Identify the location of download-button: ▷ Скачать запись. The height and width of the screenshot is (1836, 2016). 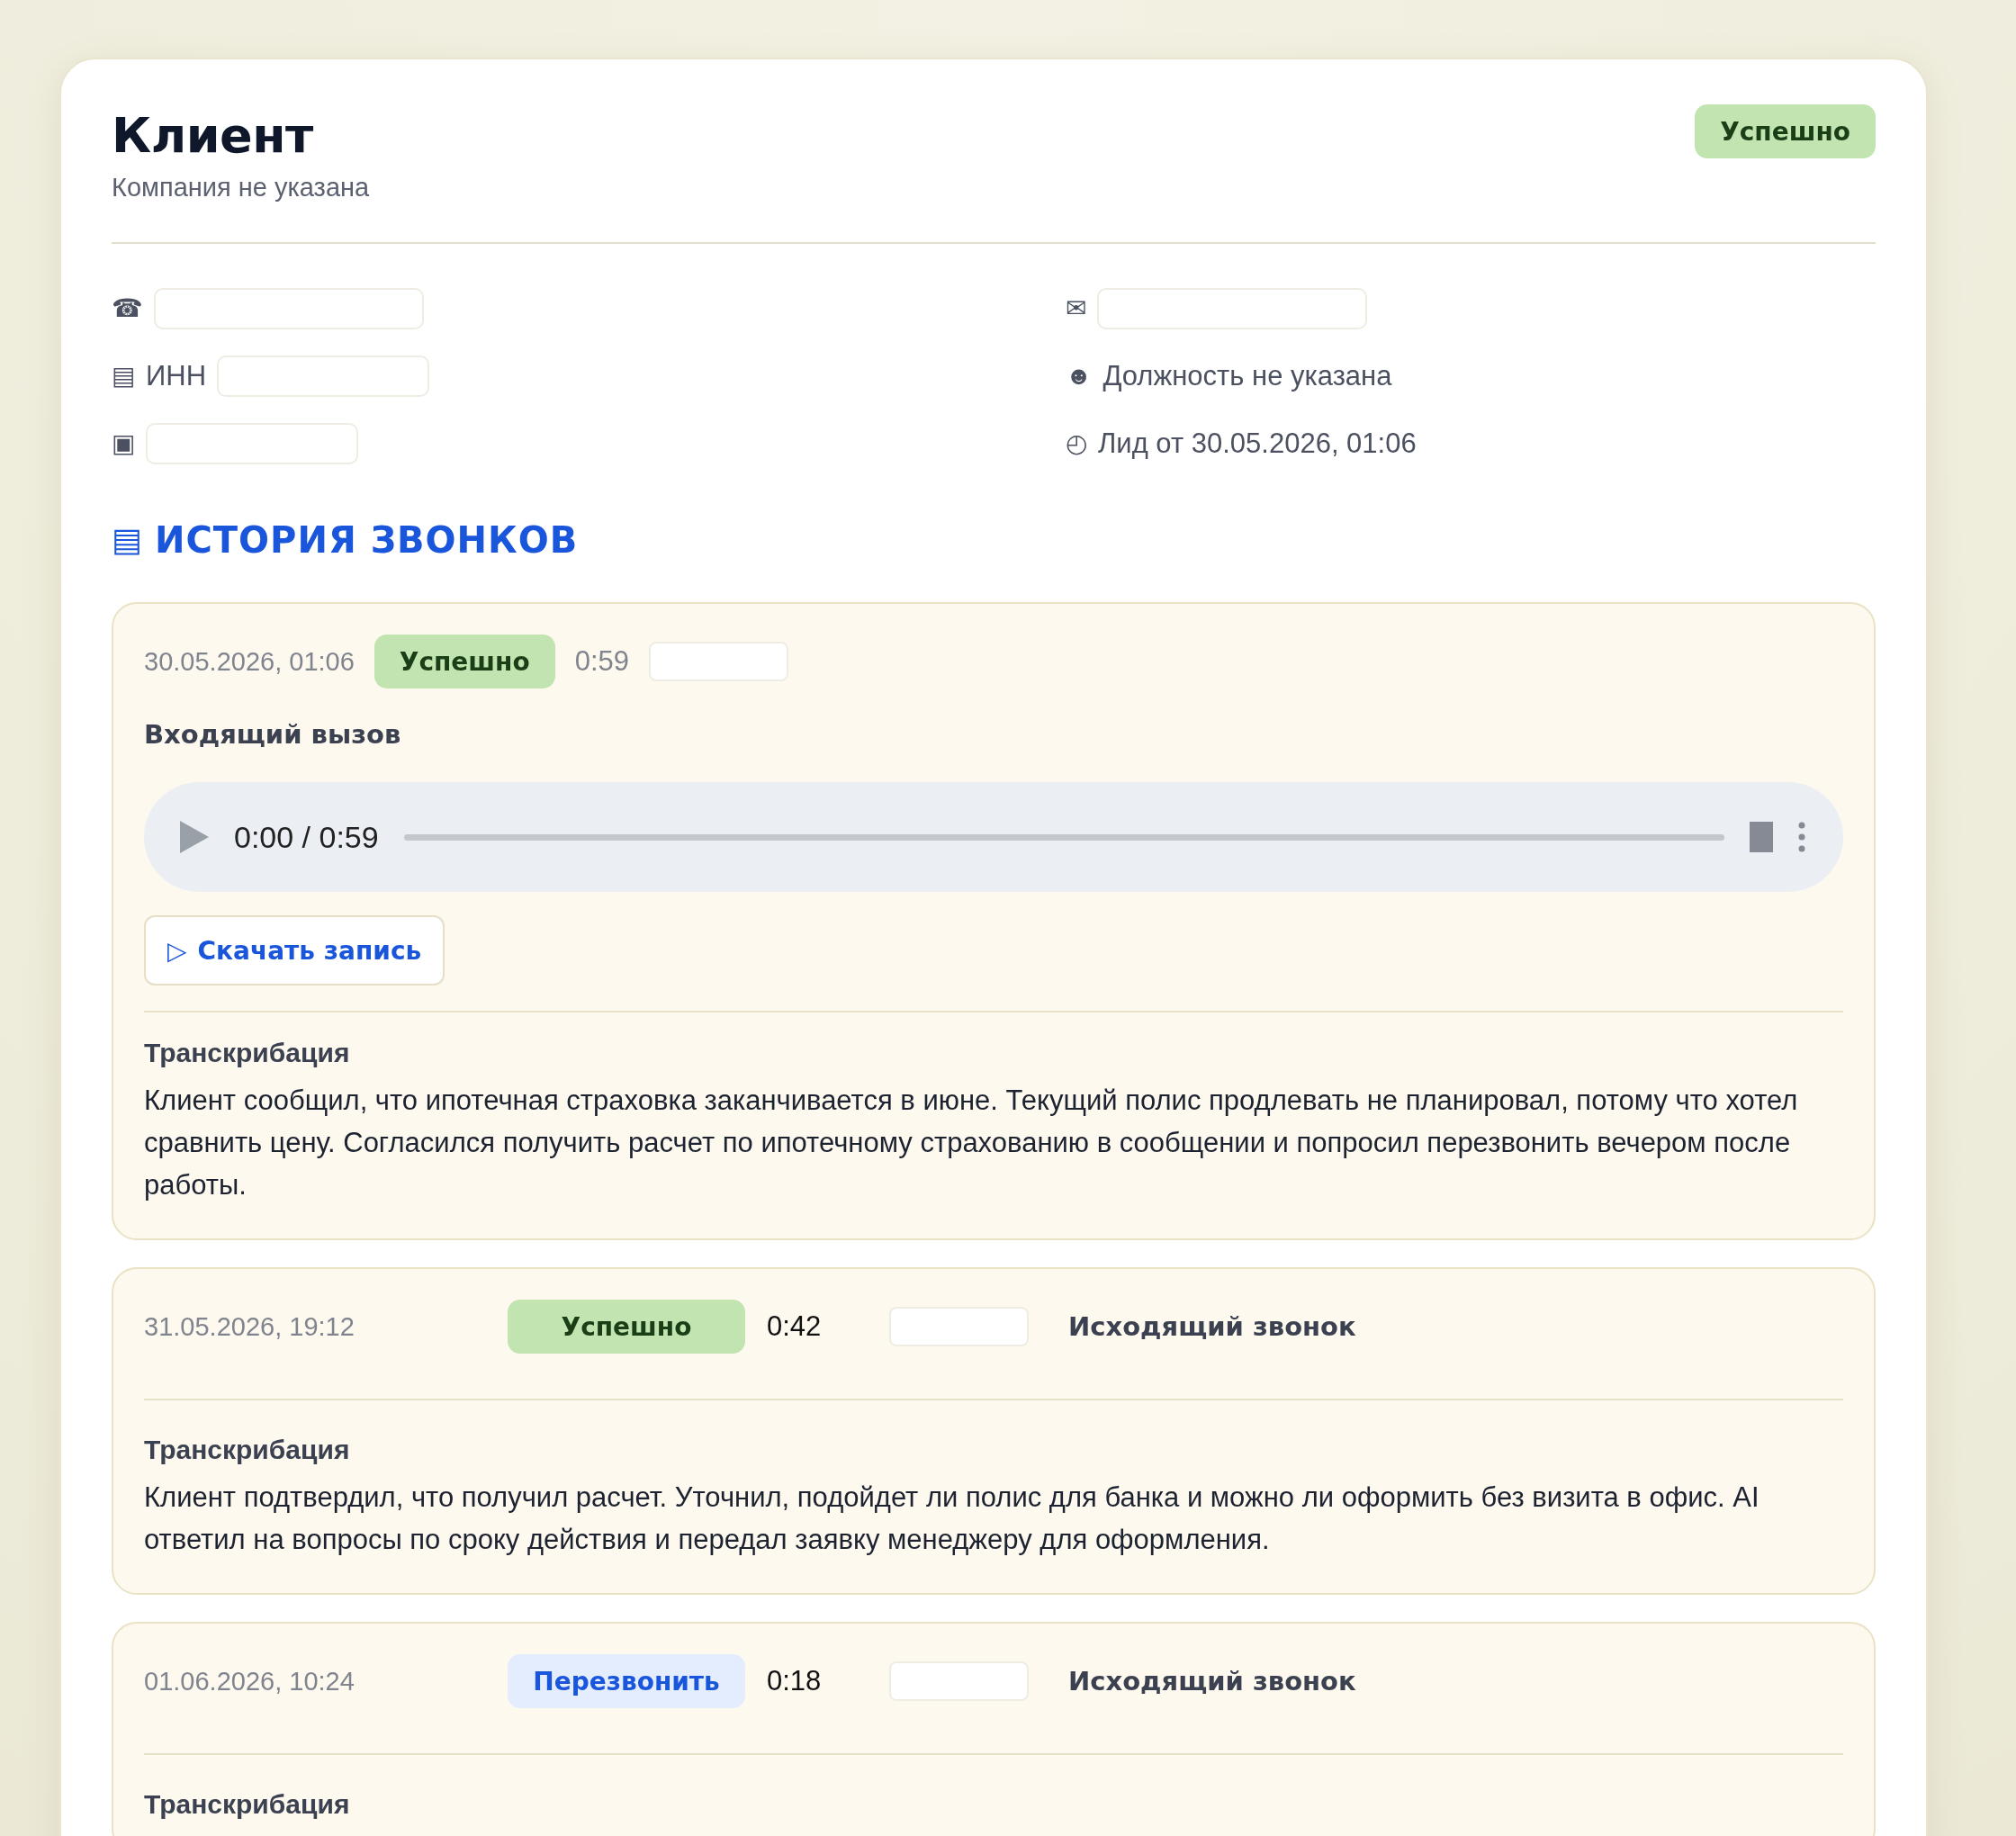
(295, 950).